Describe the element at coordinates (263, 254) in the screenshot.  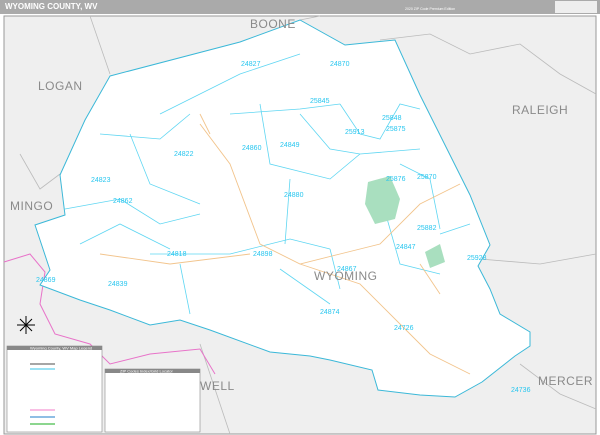
I see `zip-label: 24898` at that location.